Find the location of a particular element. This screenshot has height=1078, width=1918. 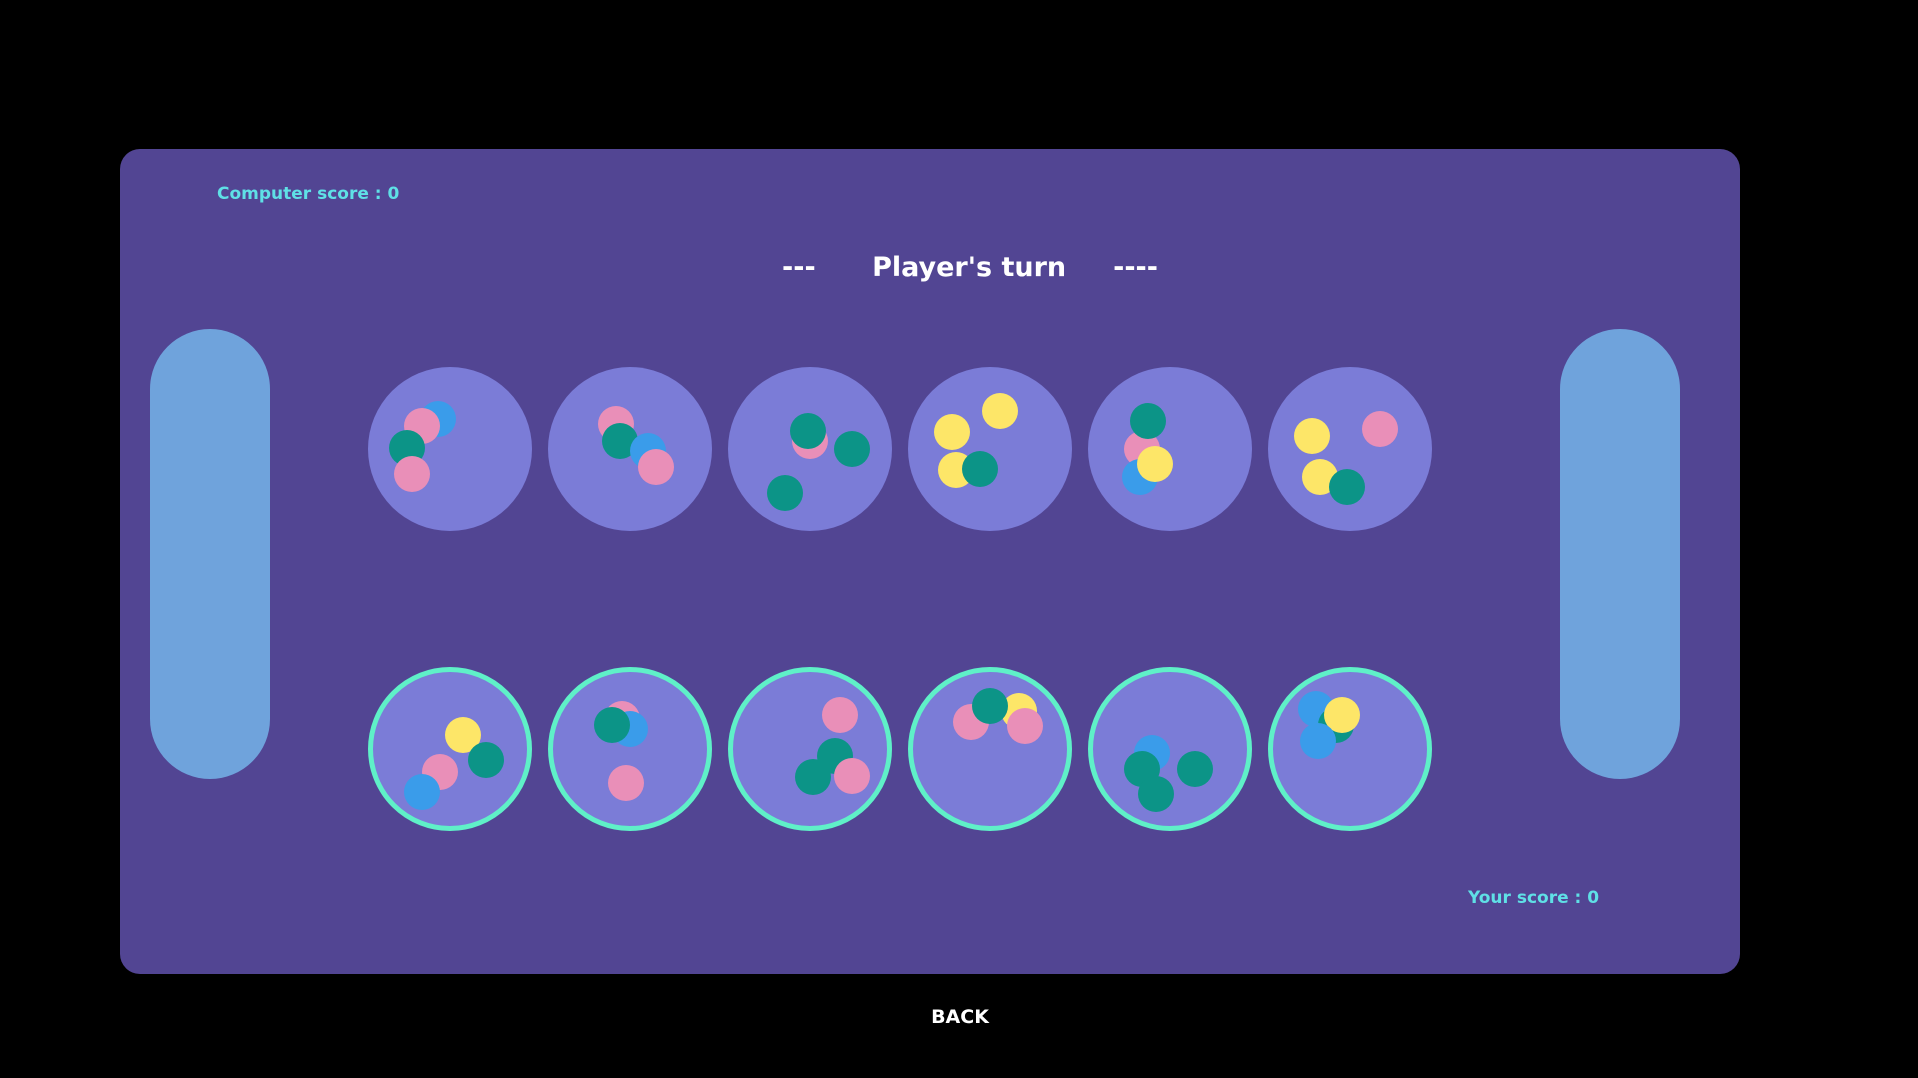

back-button: BACK is located at coordinates (960, 1017).